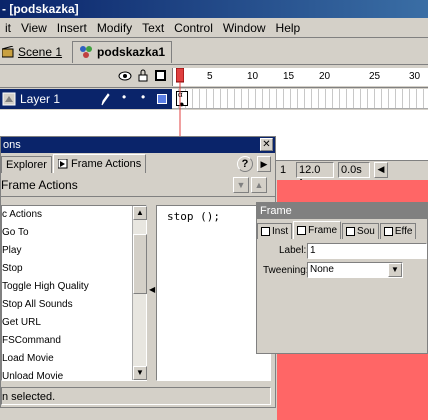  I want to click on tab-explorer: Explorer, so click(26, 164).